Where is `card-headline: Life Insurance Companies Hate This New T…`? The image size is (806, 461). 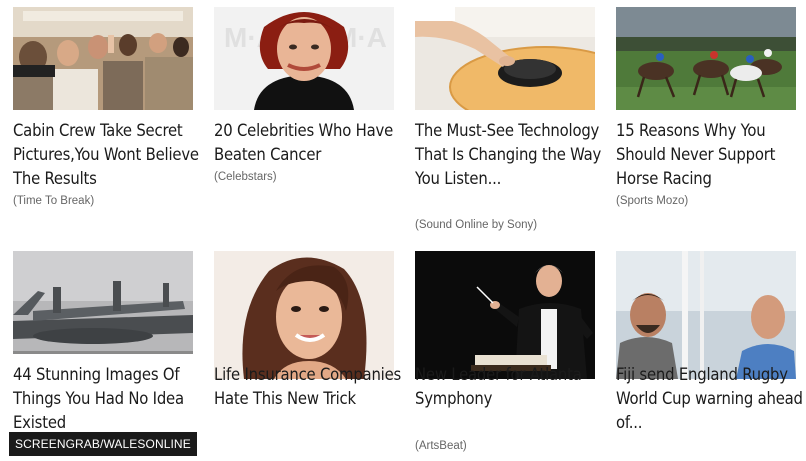 card-headline: Life Insurance Companies Hate This New T… is located at coordinates (309, 387).